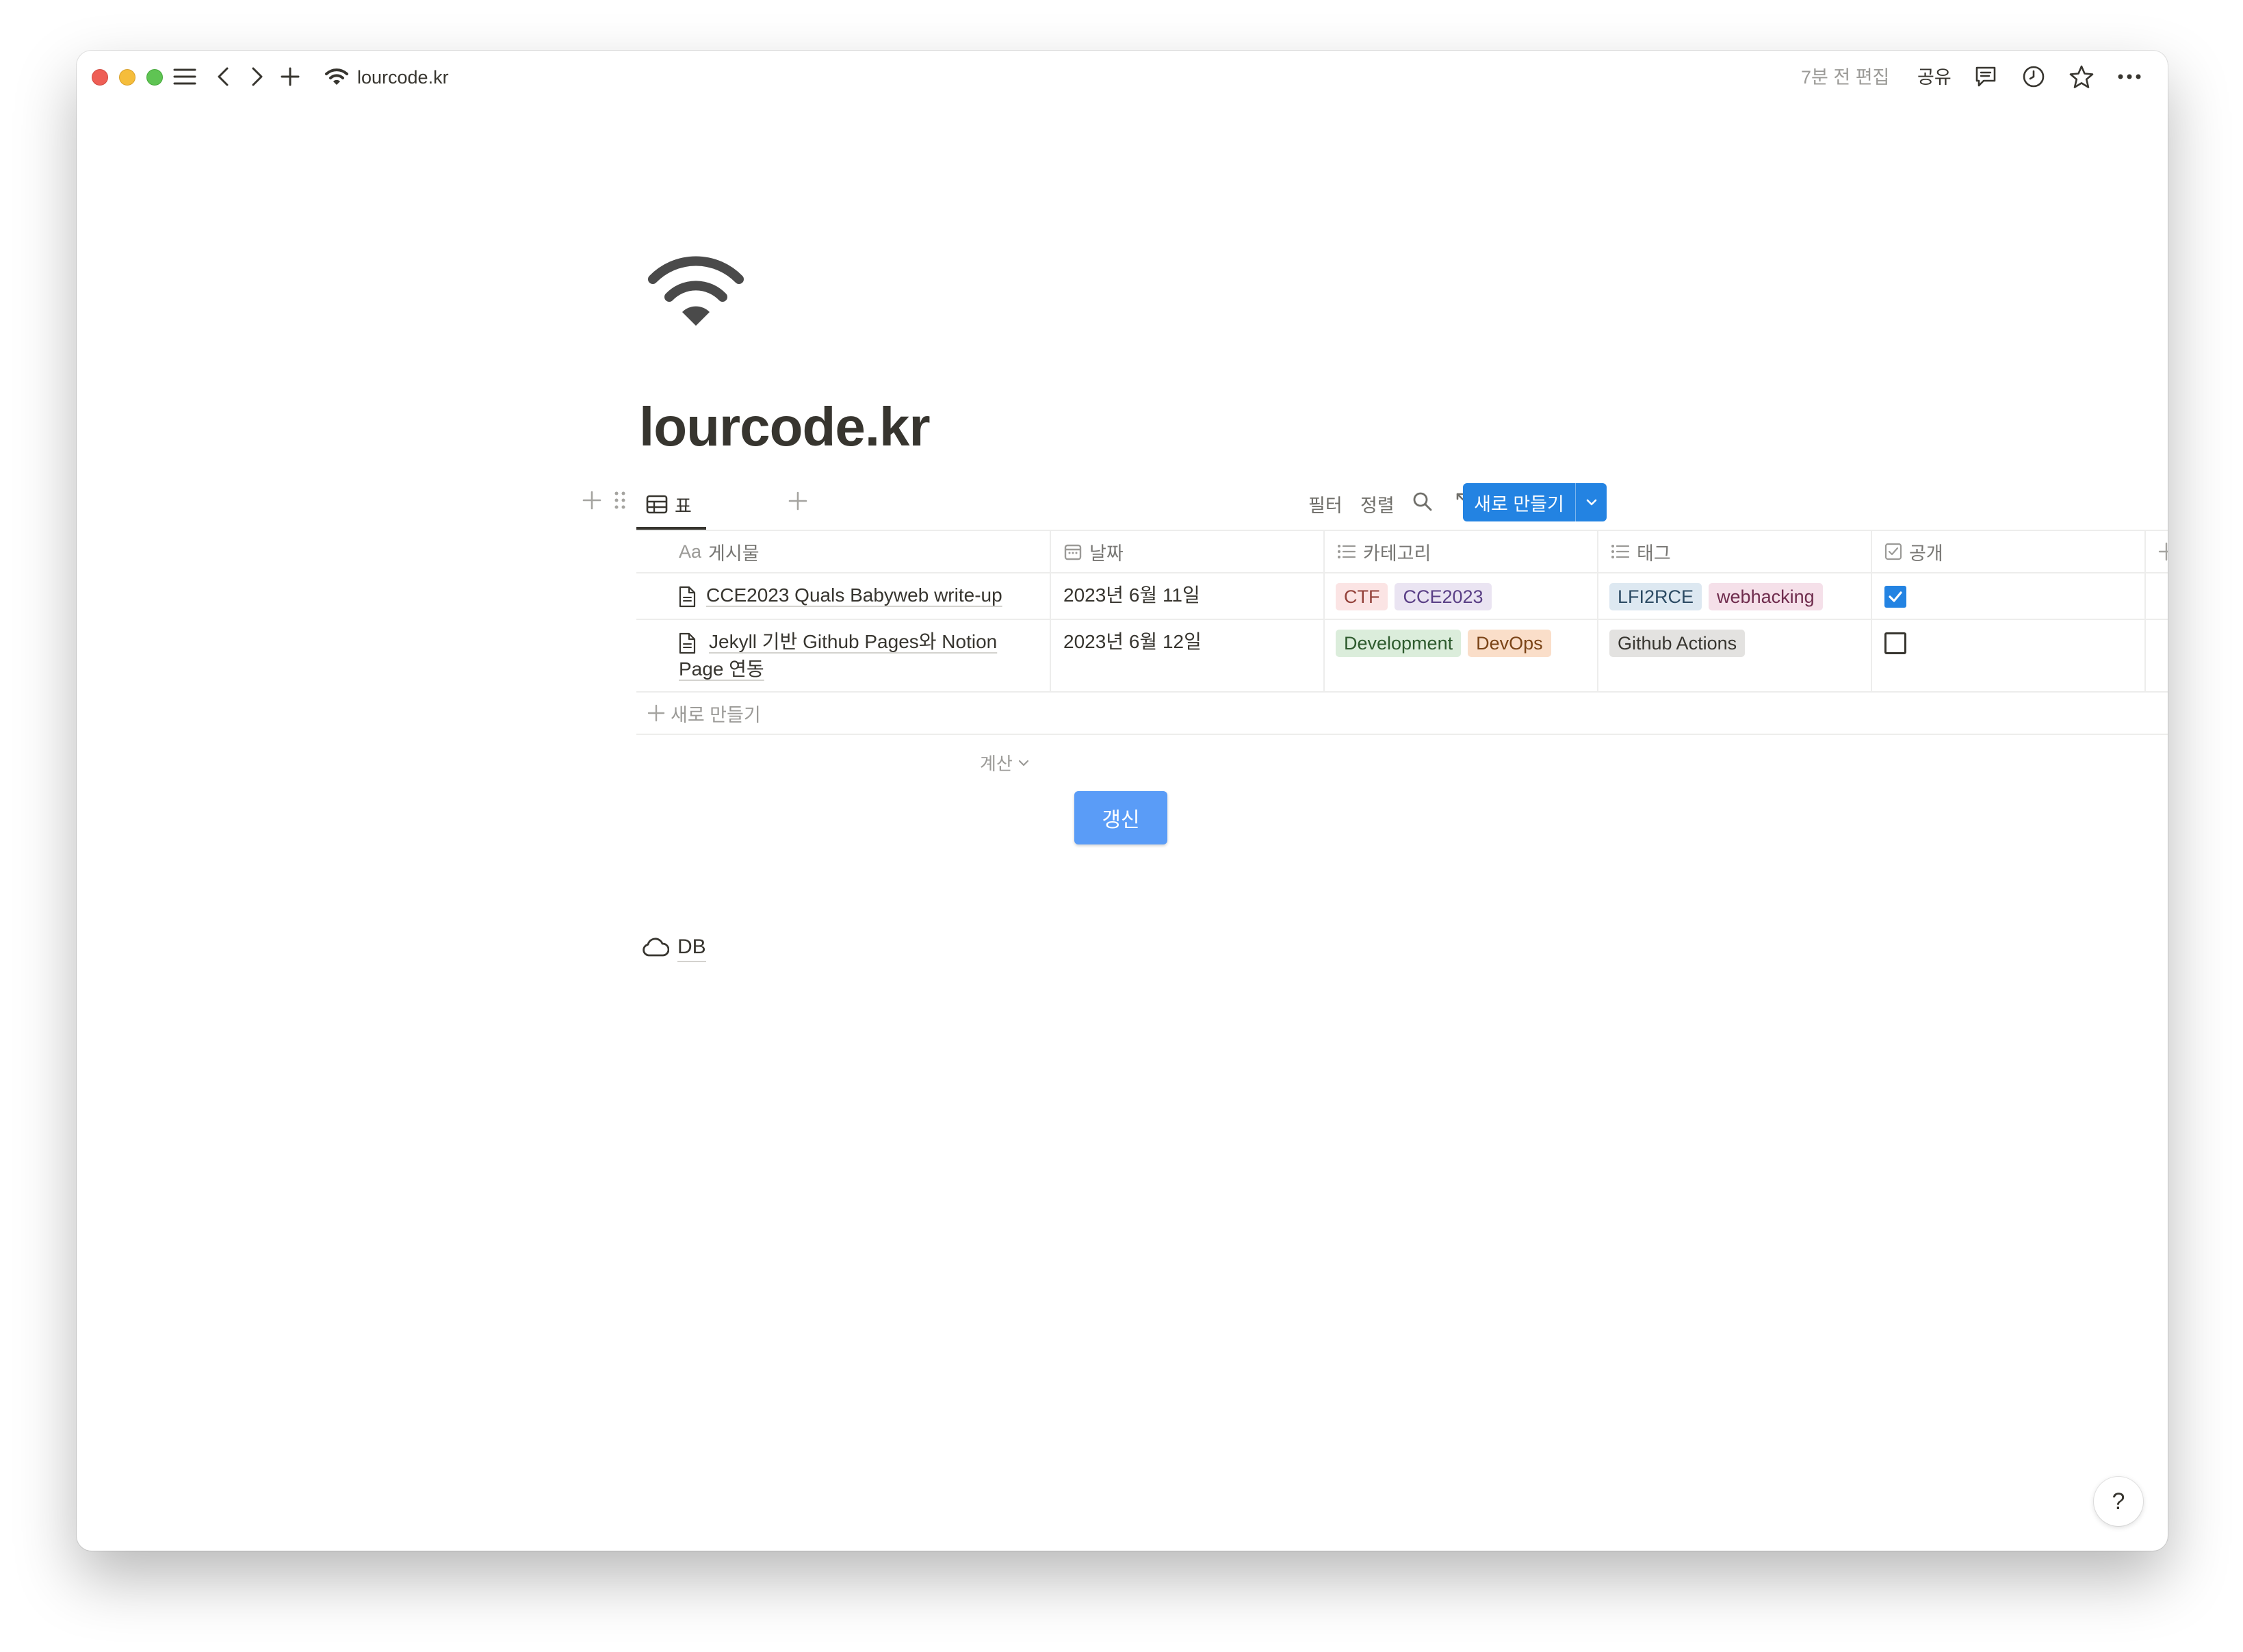 The height and width of the screenshot is (1652, 2243). What do you see at coordinates (1735, 551) in the screenshot?
I see `column-header-tags: 태그` at bounding box center [1735, 551].